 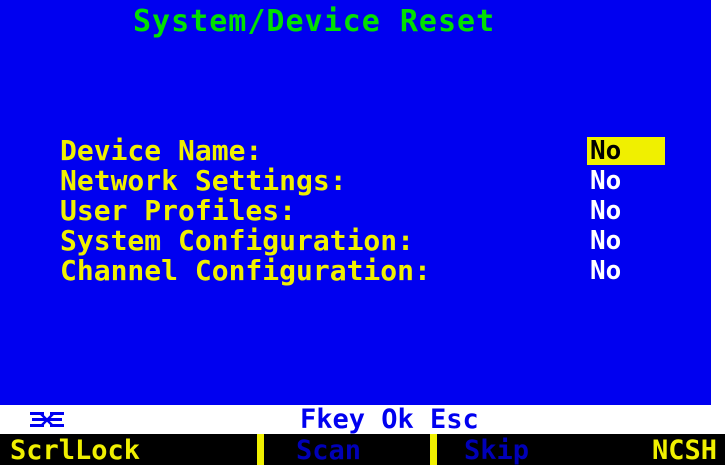 I want to click on key-hints: Fkey Ok Esc, so click(x=389, y=419).